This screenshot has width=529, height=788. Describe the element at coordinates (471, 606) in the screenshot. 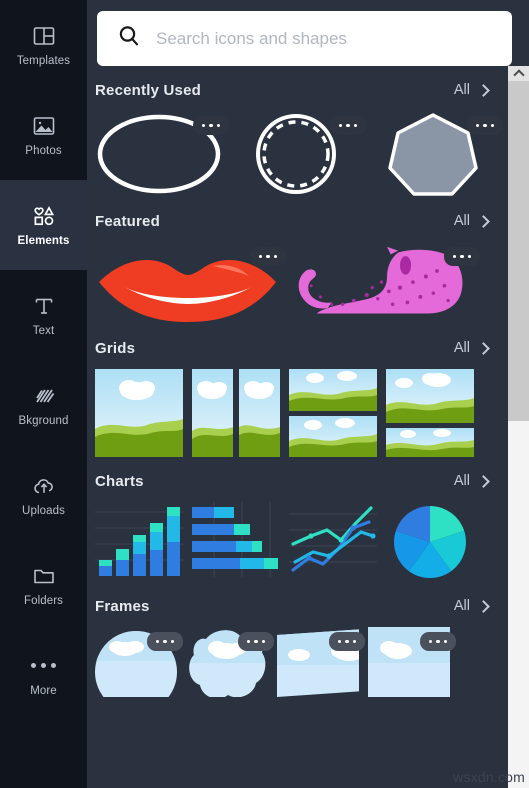

I see `see-all-frames: All` at that location.